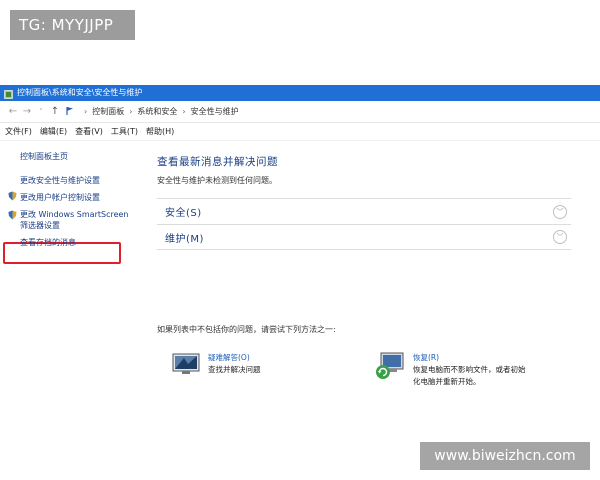 The height and width of the screenshot is (480, 600). Describe the element at coordinates (124, 131) in the screenshot. I see `menu-tools: 工具(T)` at that location.